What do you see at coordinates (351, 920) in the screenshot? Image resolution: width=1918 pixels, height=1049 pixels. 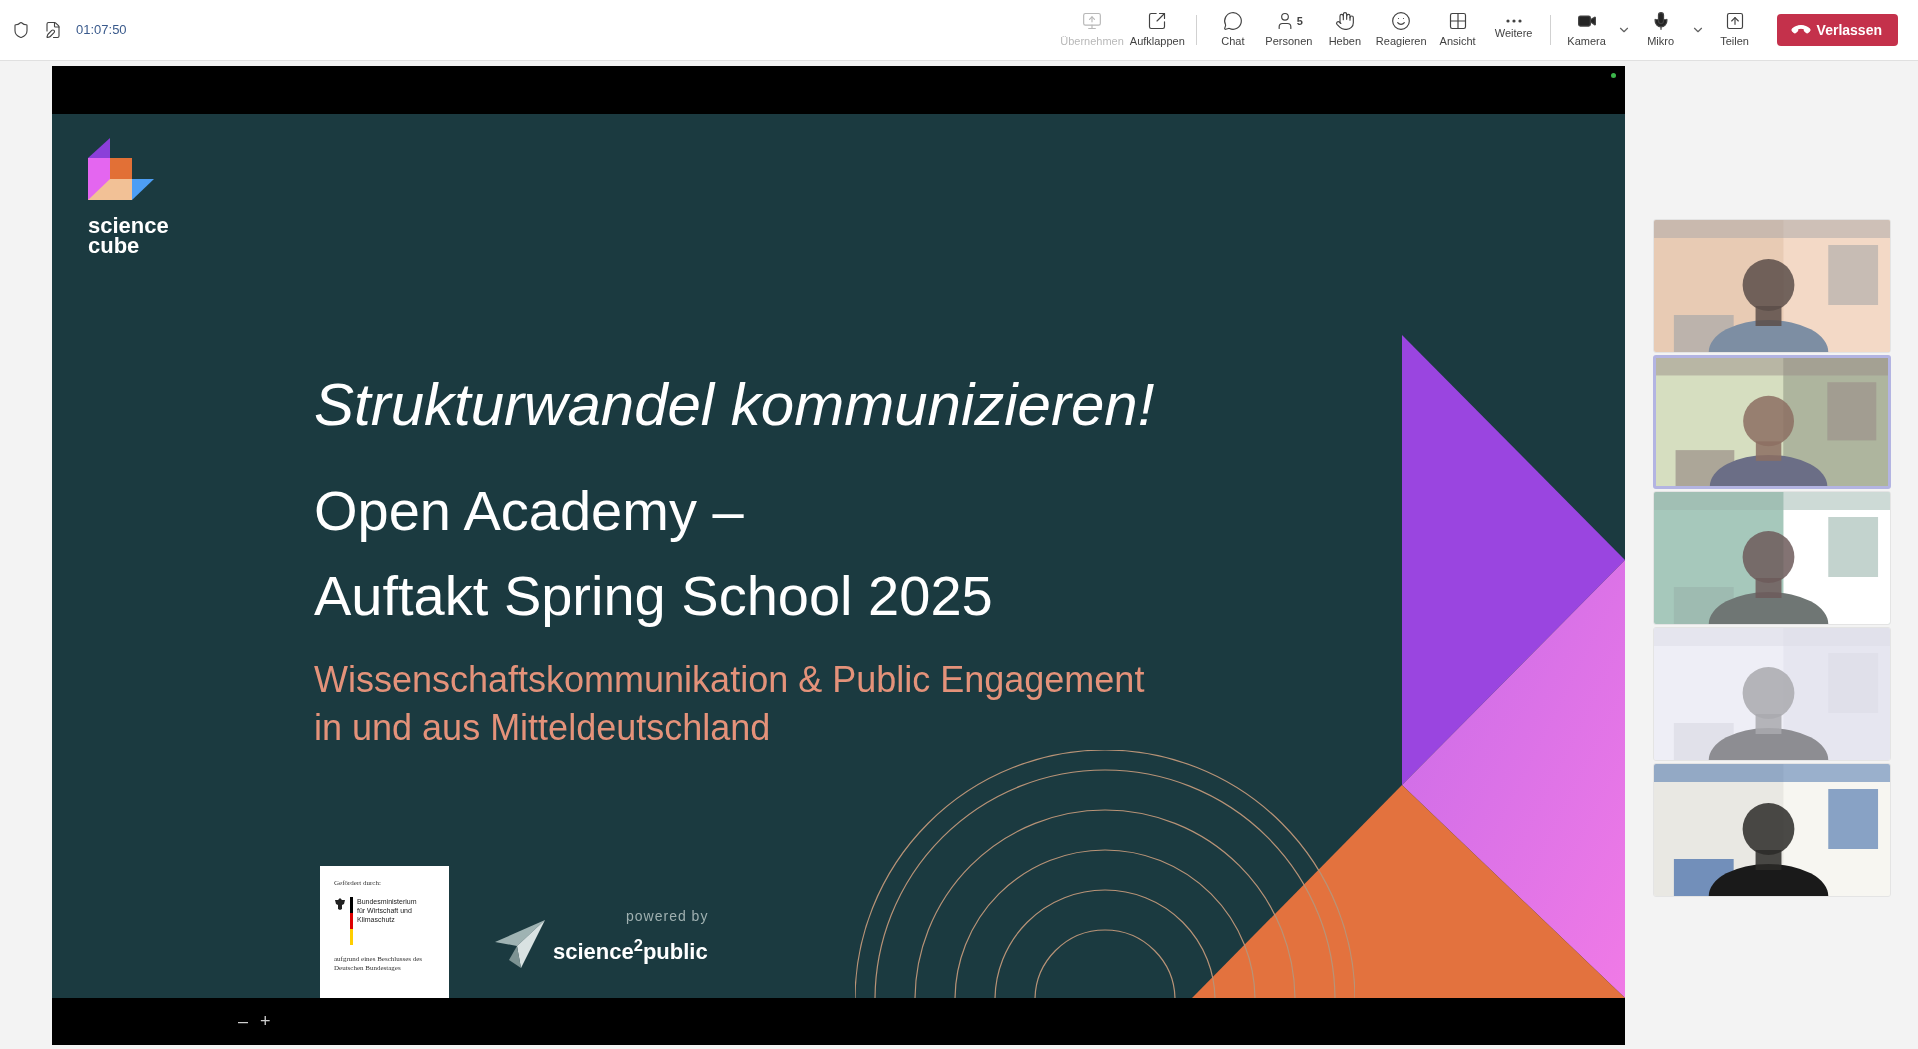 I see `flag-stripe-icon` at bounding box center [351, 920].